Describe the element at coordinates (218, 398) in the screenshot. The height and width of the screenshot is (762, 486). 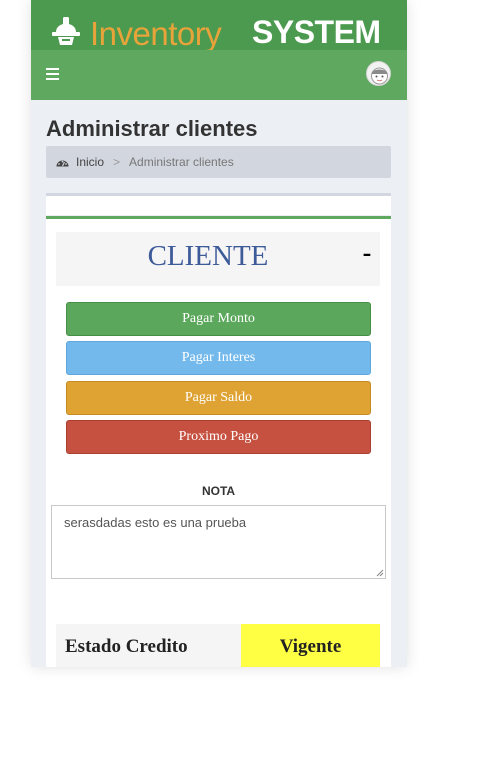
I see `pay-balance-button: Pagar Saldo` at that location.